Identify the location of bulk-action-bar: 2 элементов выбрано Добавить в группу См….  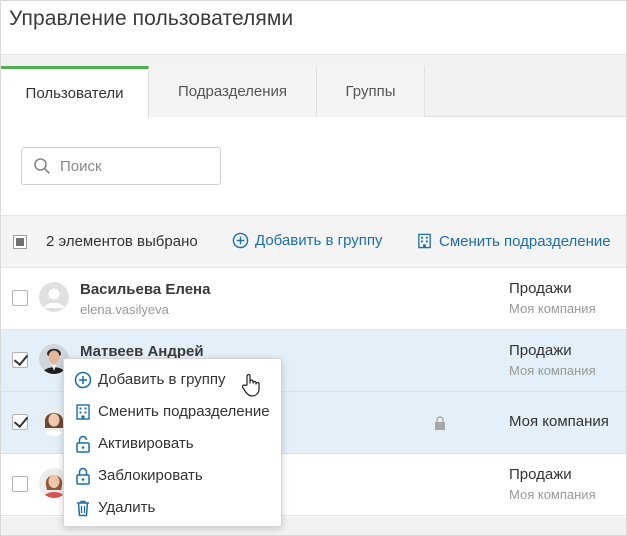
(313, 241).